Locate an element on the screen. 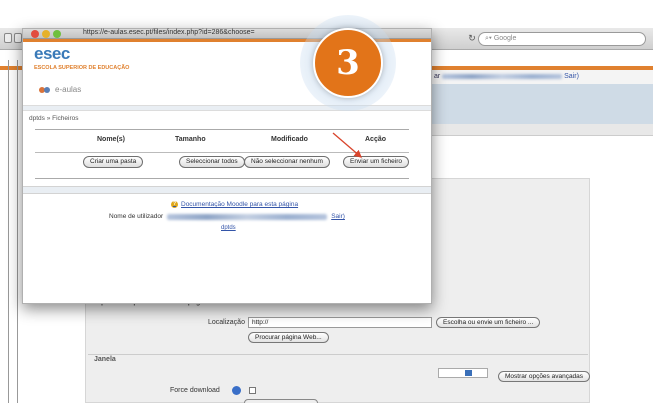  step-number: 3 is located at coordinates (348, 63).